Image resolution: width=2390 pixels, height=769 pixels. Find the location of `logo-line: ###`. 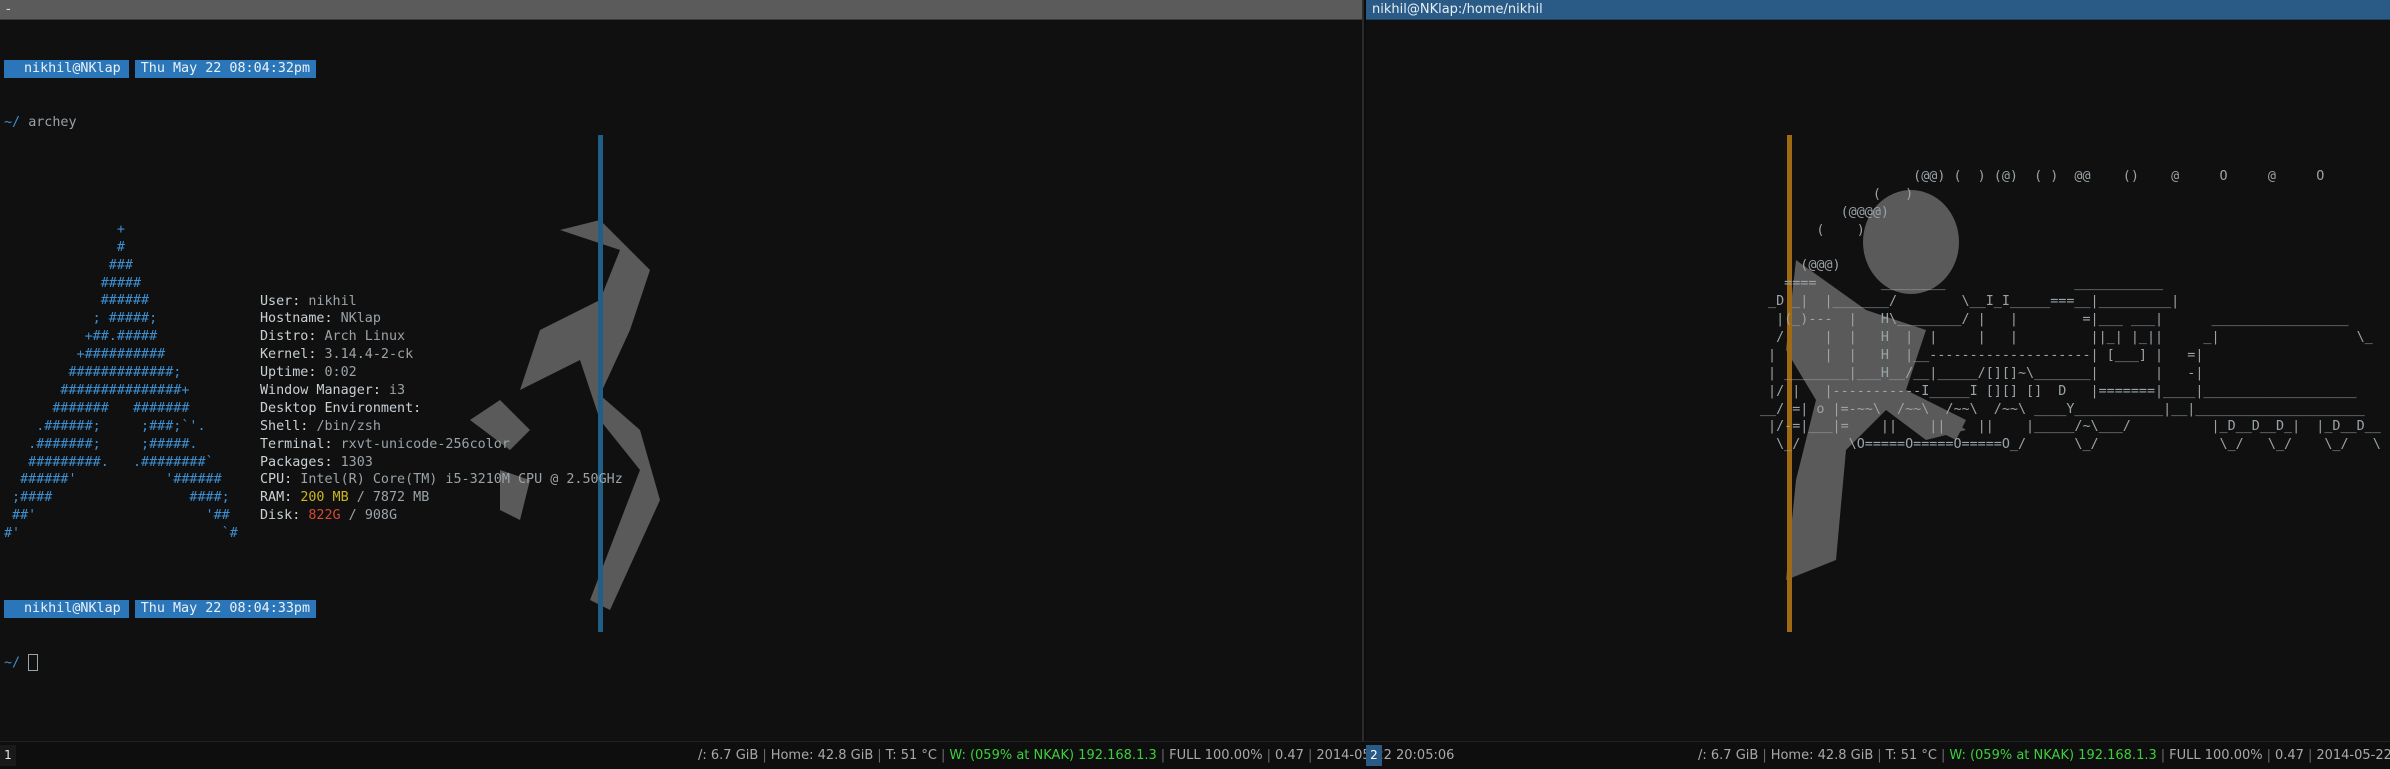

logo-line: ### is located at coordinates (68, 265).